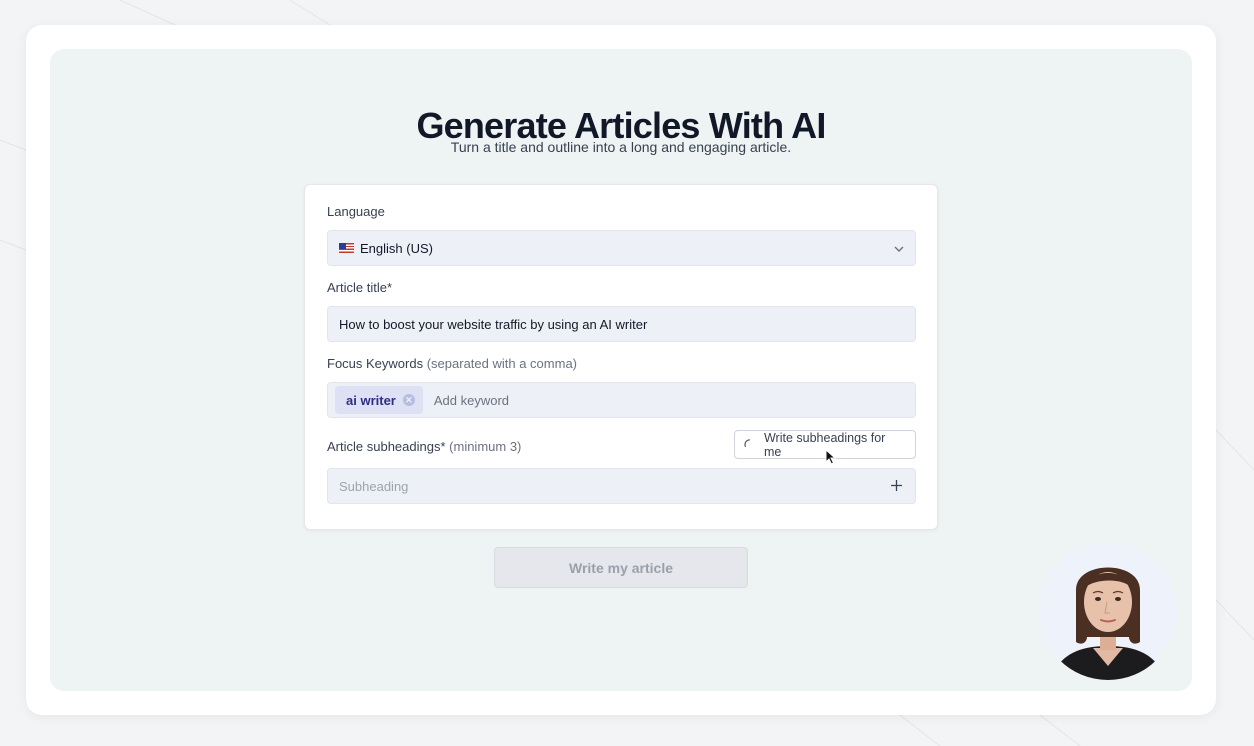  What do you see at coordinates (374, 486) in the screenshot?
I see `subheading-placeholder: Subheading` at bounding box center [374, 486].